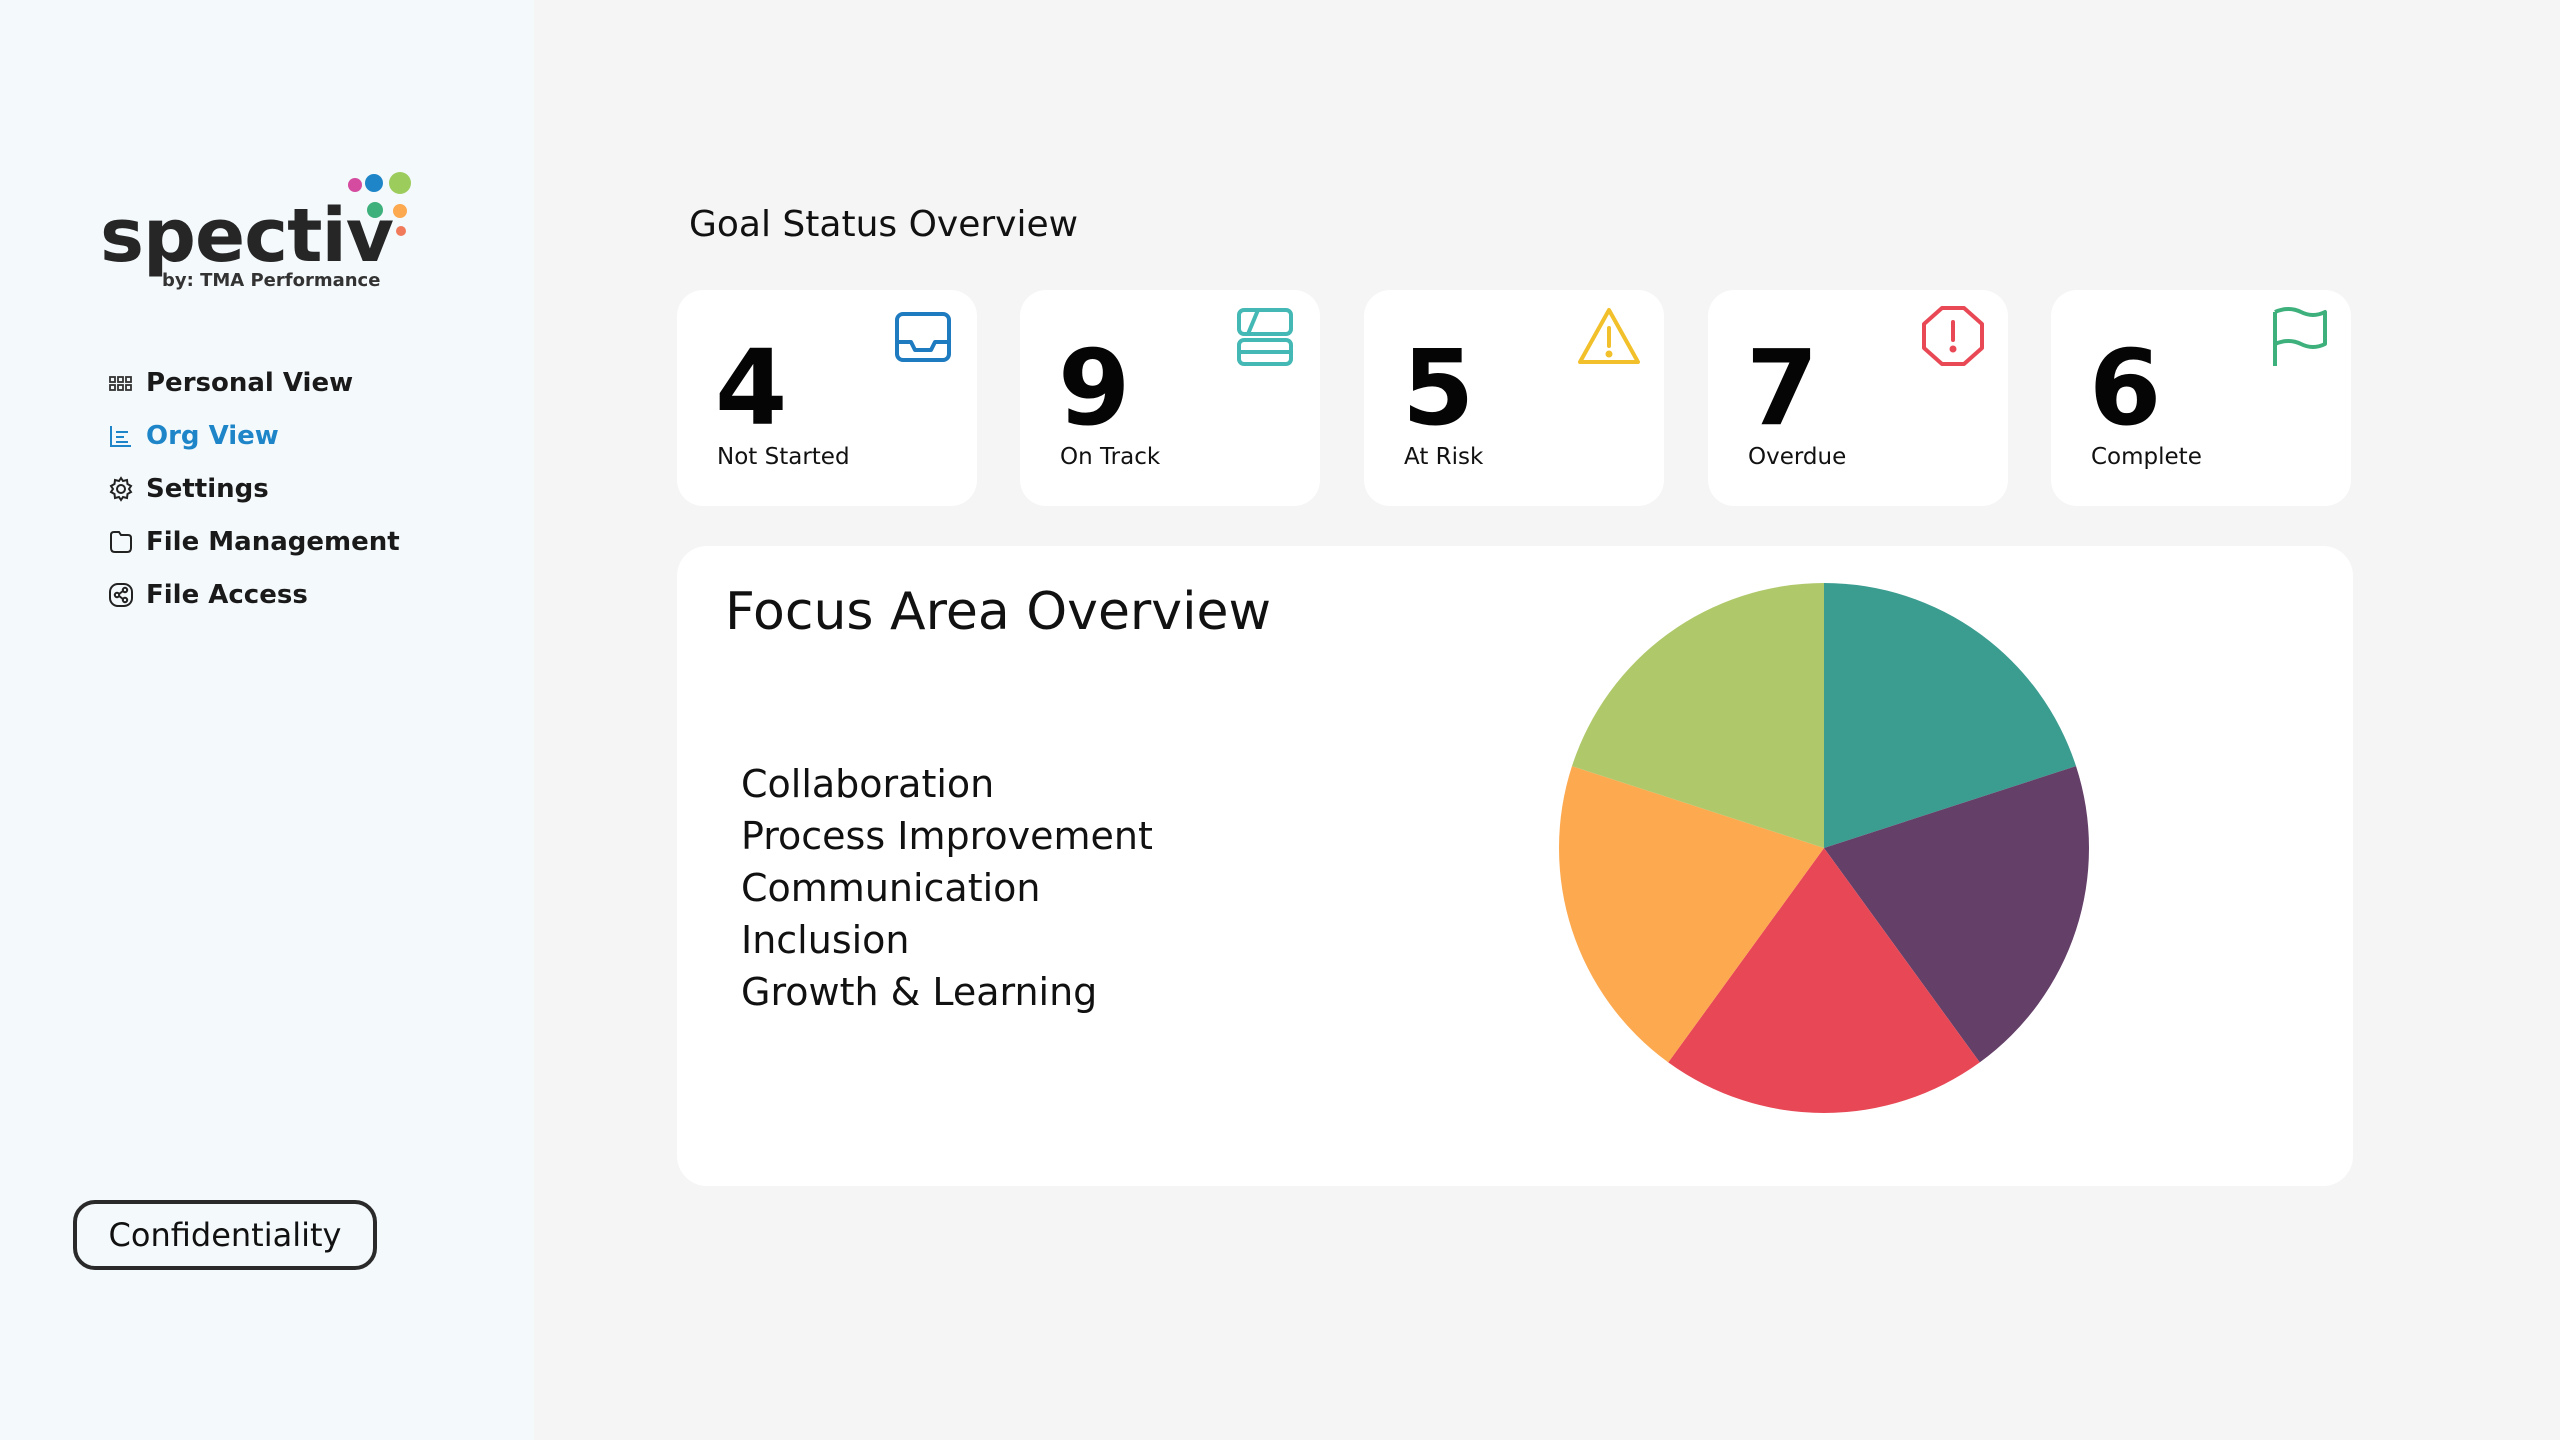 This screenshot has height=1440, width=2560. Describe the element at coordinates (1953, 336) in the screenshot. I see `alert-octagon-icon` at that location.